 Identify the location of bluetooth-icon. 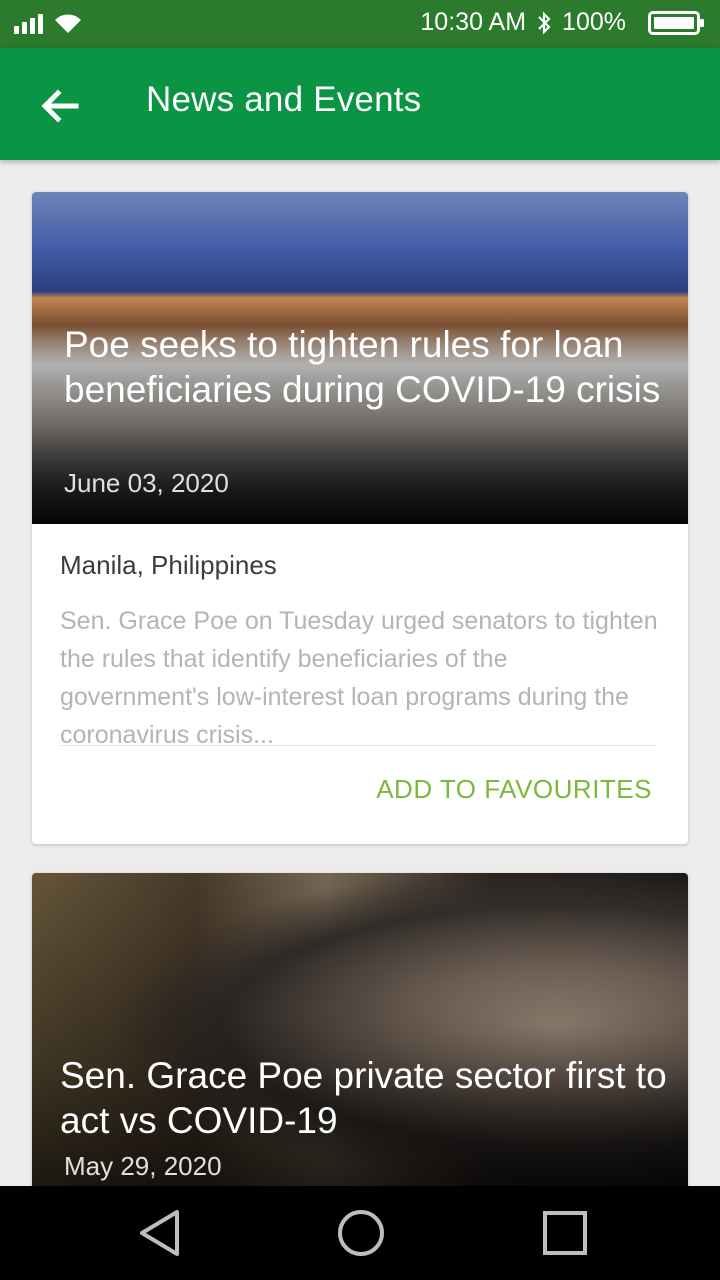
(544, 22).